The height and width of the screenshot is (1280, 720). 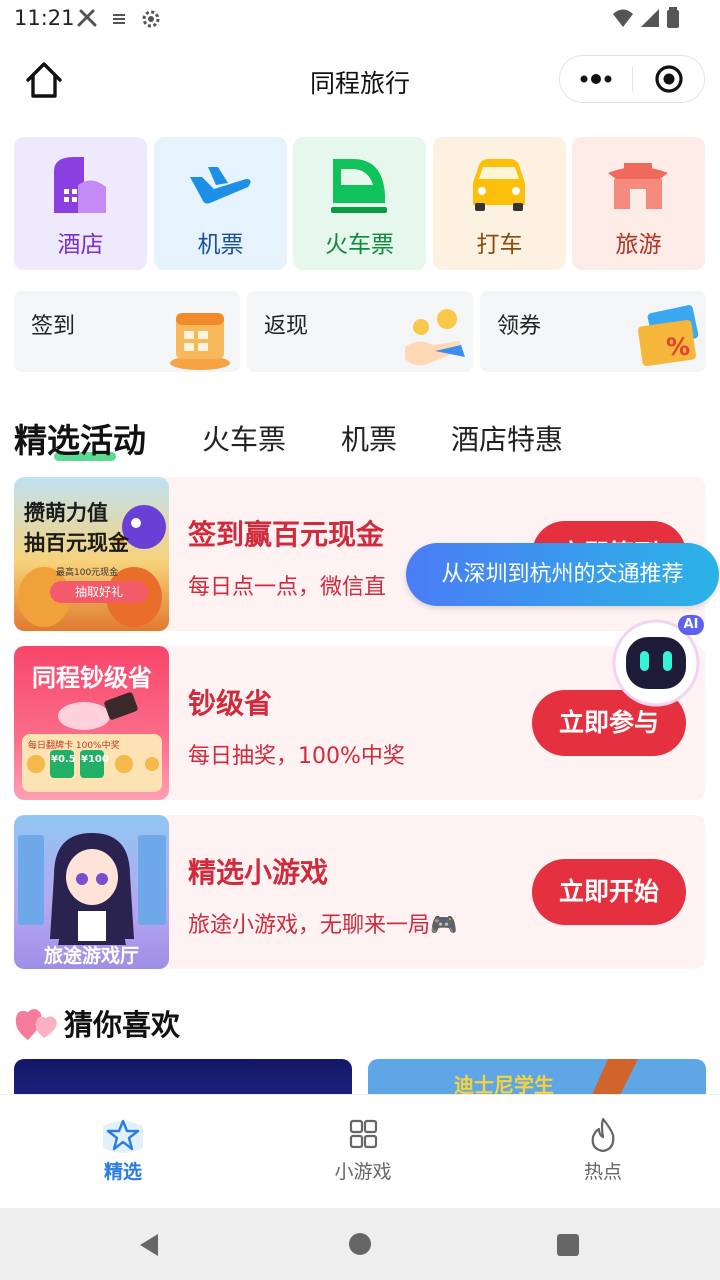 I want to click on status-system-icons, so click(x=646, y=18).